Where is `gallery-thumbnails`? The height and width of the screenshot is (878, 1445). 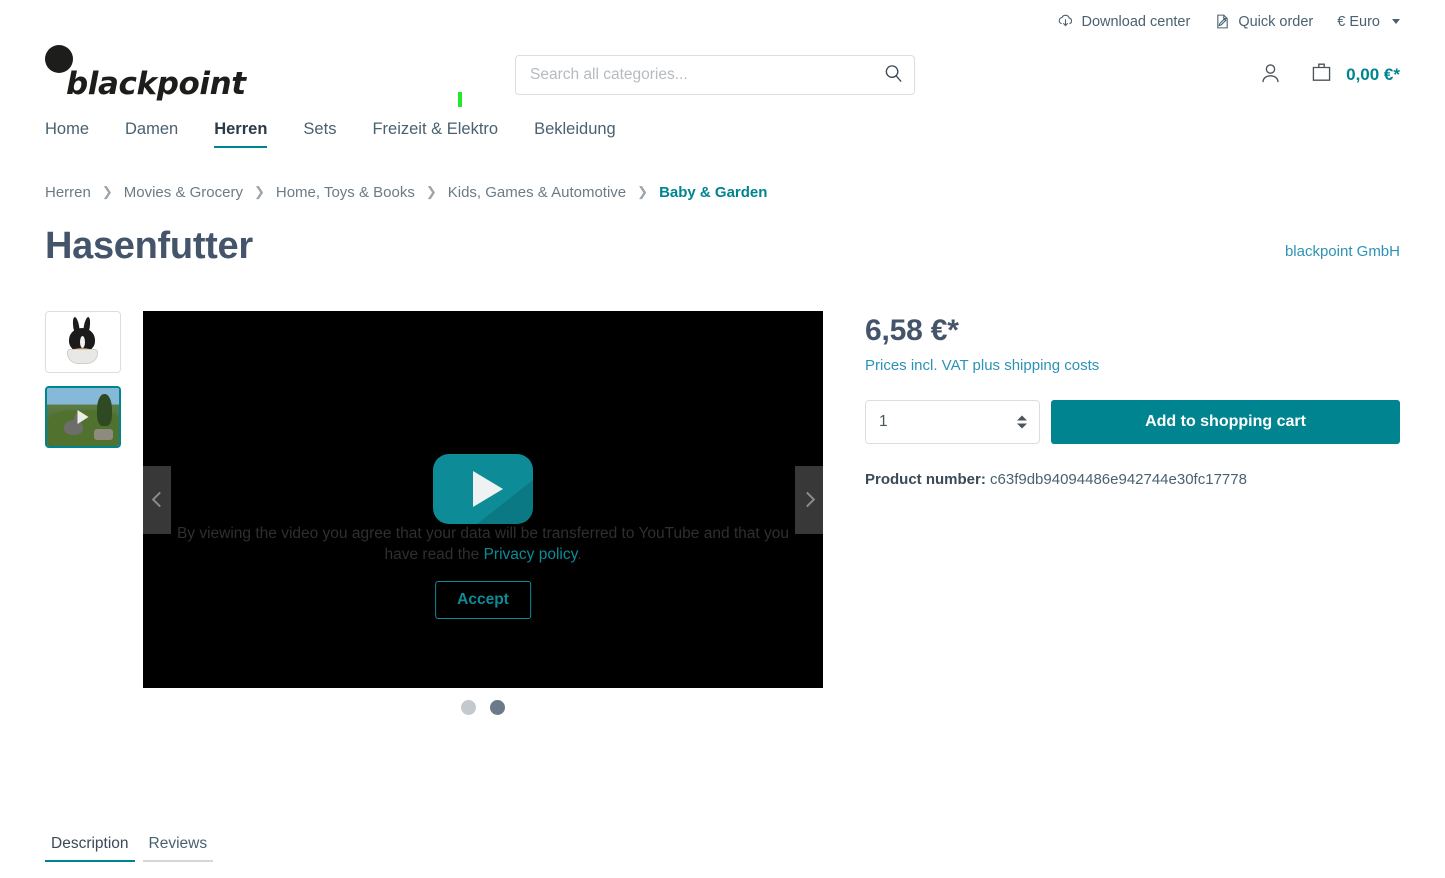 gallery-thumbnails is located at coordinates (83, 513).